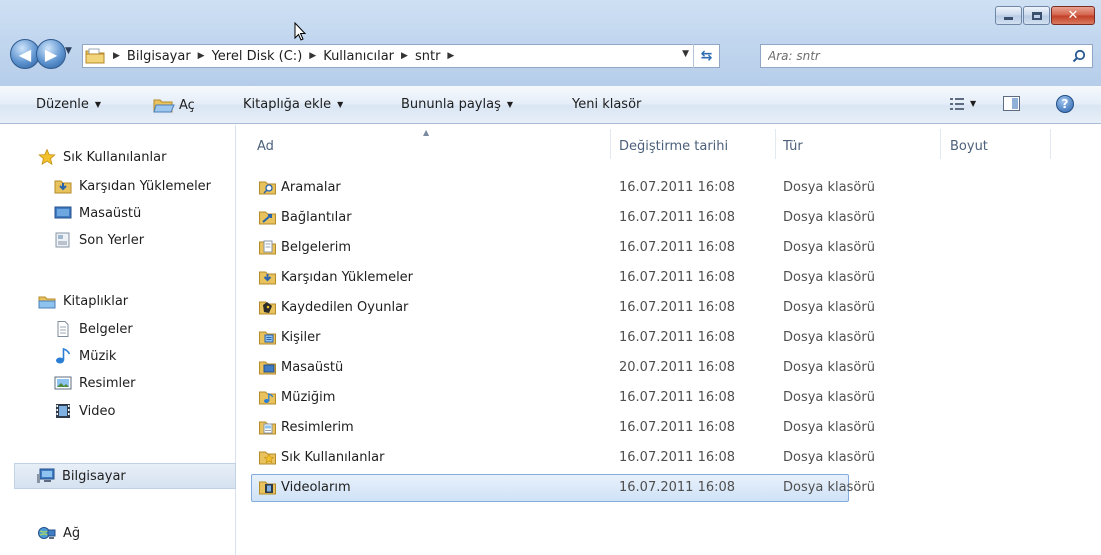 Image resolution: width=1101 pixels, height=555 pixels. Describe the element at coordinates (669, 397) in the screenshot. I see `table-row: Müziğim 16.07.2011 16:08 Dosya klasörü` at that location.